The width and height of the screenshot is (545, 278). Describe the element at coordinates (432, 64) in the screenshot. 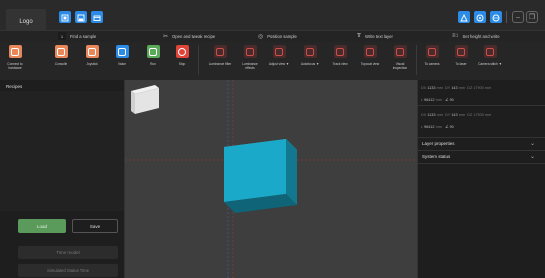

I see `tool-label: To camera` at that location.